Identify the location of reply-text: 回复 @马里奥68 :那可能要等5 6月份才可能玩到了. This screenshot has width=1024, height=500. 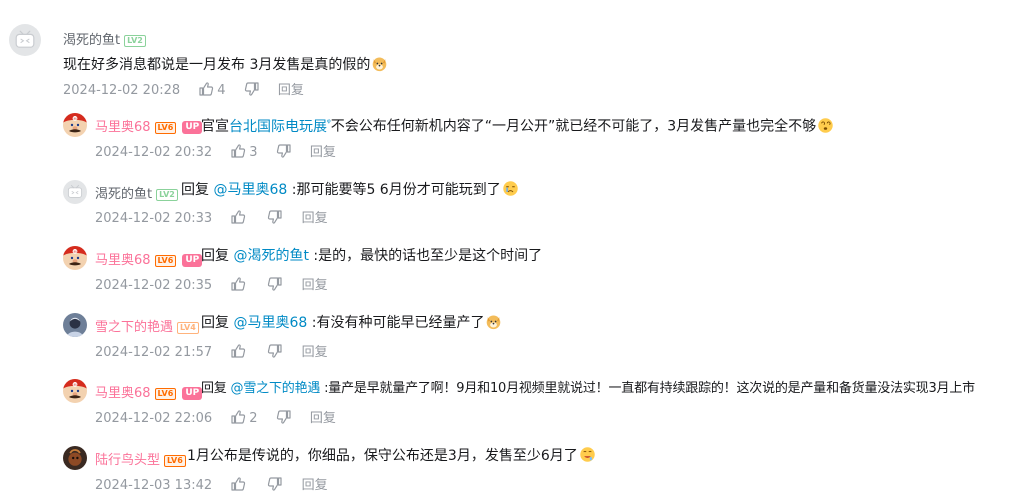
(350, 190).